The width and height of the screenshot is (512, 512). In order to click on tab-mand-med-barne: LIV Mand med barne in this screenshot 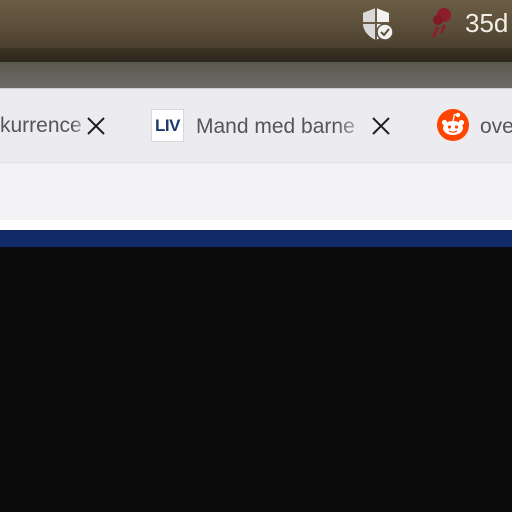, I will do `click(260, 126)`.